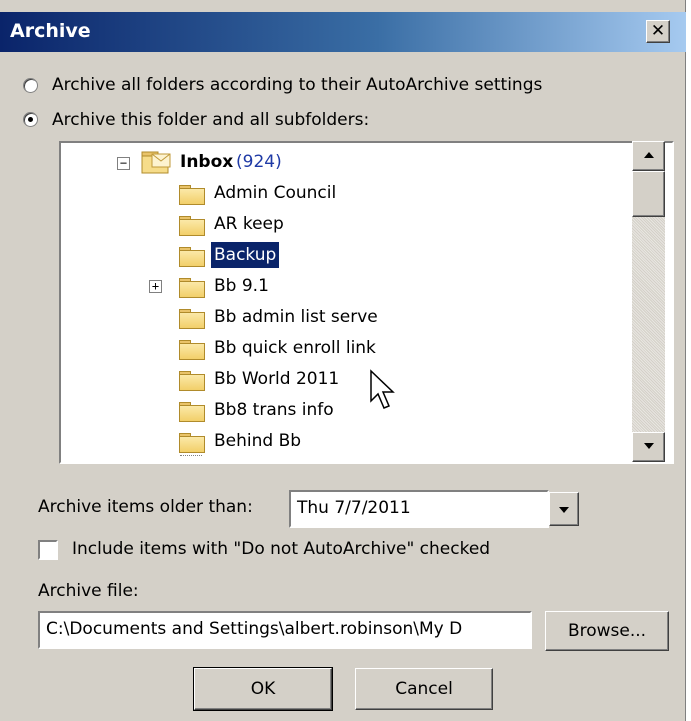 The height and width of the screenshot is (721, 691). I want to click on tree-row-inbox: − Inbox (924), so click(346, 164).